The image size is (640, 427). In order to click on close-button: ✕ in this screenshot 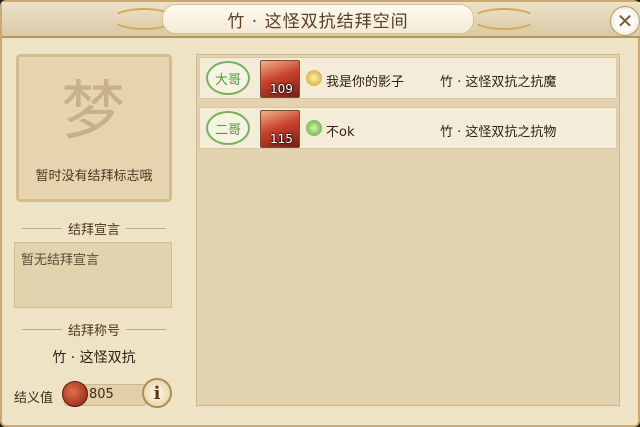, I will do `click(625, 21)`.